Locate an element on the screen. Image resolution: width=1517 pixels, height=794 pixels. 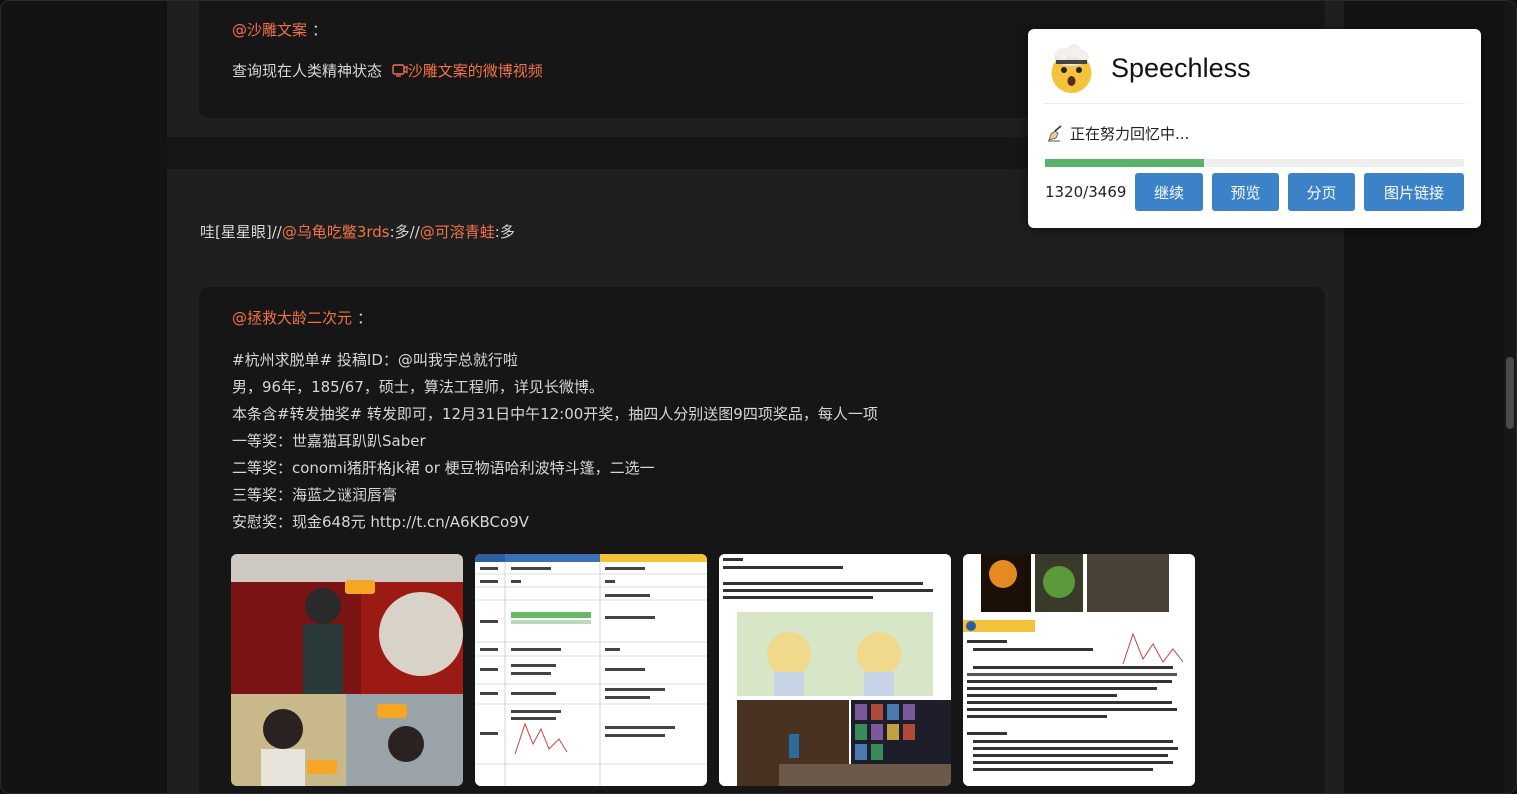
paginate-button: 分页 is located at coordinates (1321, 192).